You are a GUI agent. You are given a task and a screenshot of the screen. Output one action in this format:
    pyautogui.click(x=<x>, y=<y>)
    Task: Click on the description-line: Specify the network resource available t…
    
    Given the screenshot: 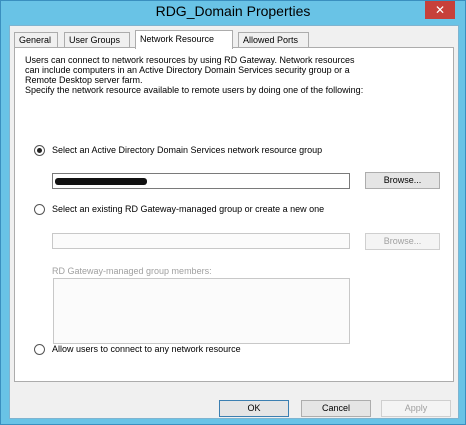 What is the action you would take?
    pyautogui.click(x=194, y=90)
    